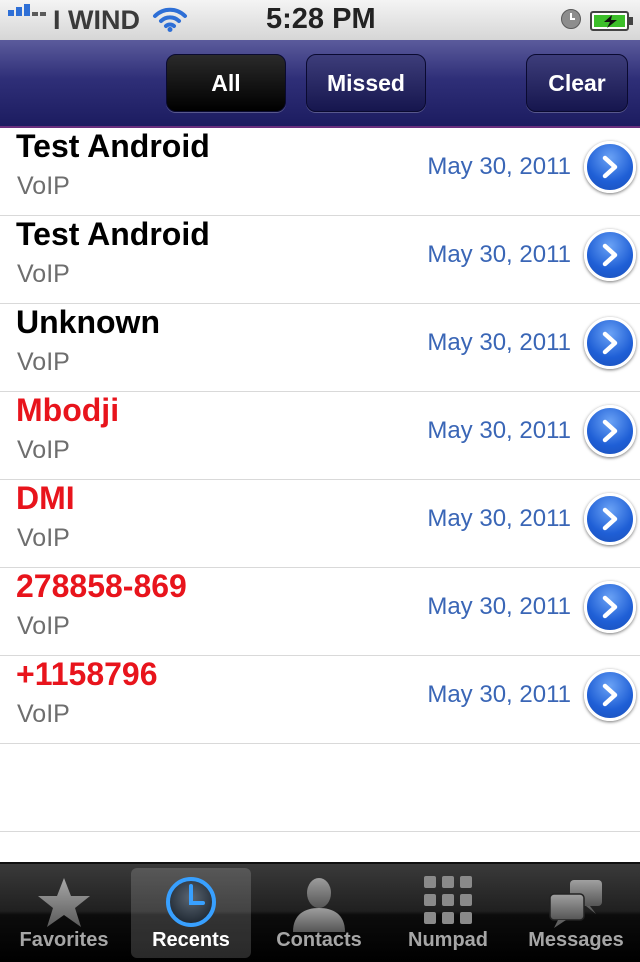  What do you see at coordinates (191, 940) in the screenshot?
I see `tab-recents-label: Recents` at bounding box center [191, 940].